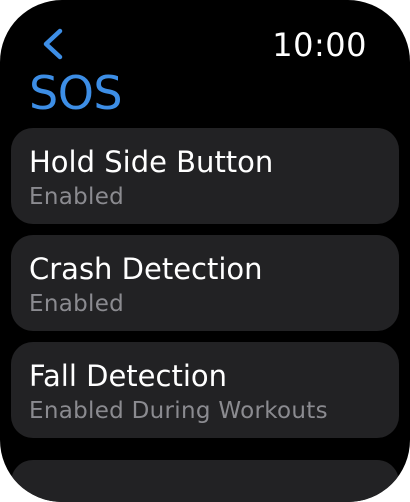 The height and width of the screenshot is (502, 410). Describe the element at coordinates (178, 411) in the screenshot. I see `list-item-subtitle: Enabled During Workouts` at that location.